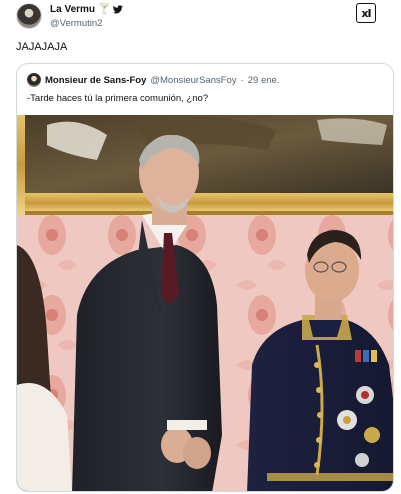 This screenshot has width=401, height=494. I want to click on author-display-name: La Vermu, so click(72, 9).